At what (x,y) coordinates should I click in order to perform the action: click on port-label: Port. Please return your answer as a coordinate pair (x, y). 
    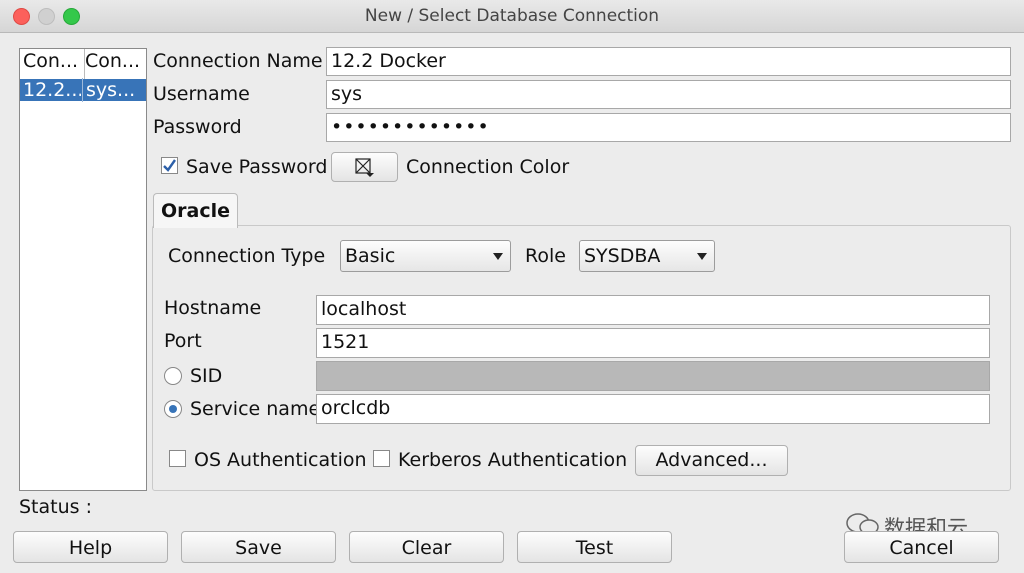
    Looking at the image, I should click on (183, 341).